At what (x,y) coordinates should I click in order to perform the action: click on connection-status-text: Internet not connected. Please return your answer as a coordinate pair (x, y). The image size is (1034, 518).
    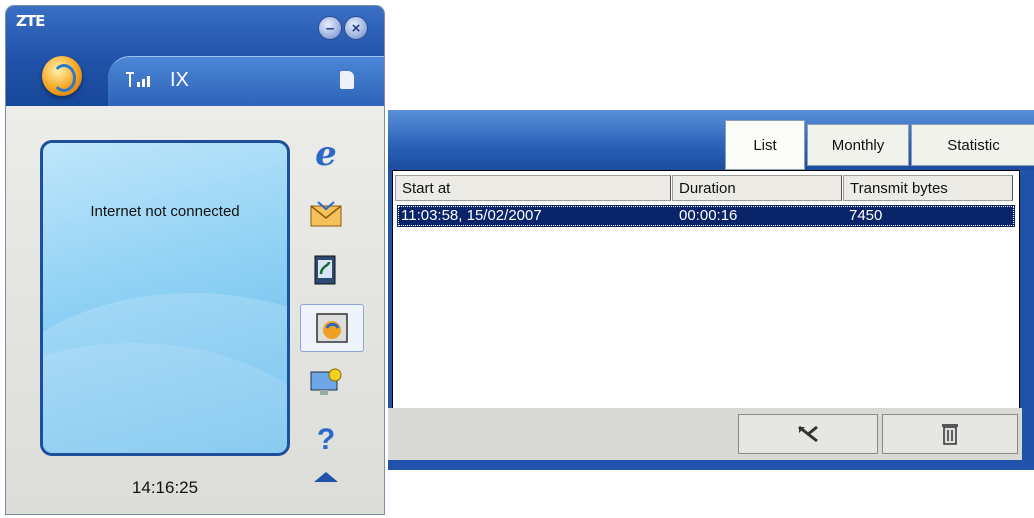
    Looking at the image, I should click on (165, 211).